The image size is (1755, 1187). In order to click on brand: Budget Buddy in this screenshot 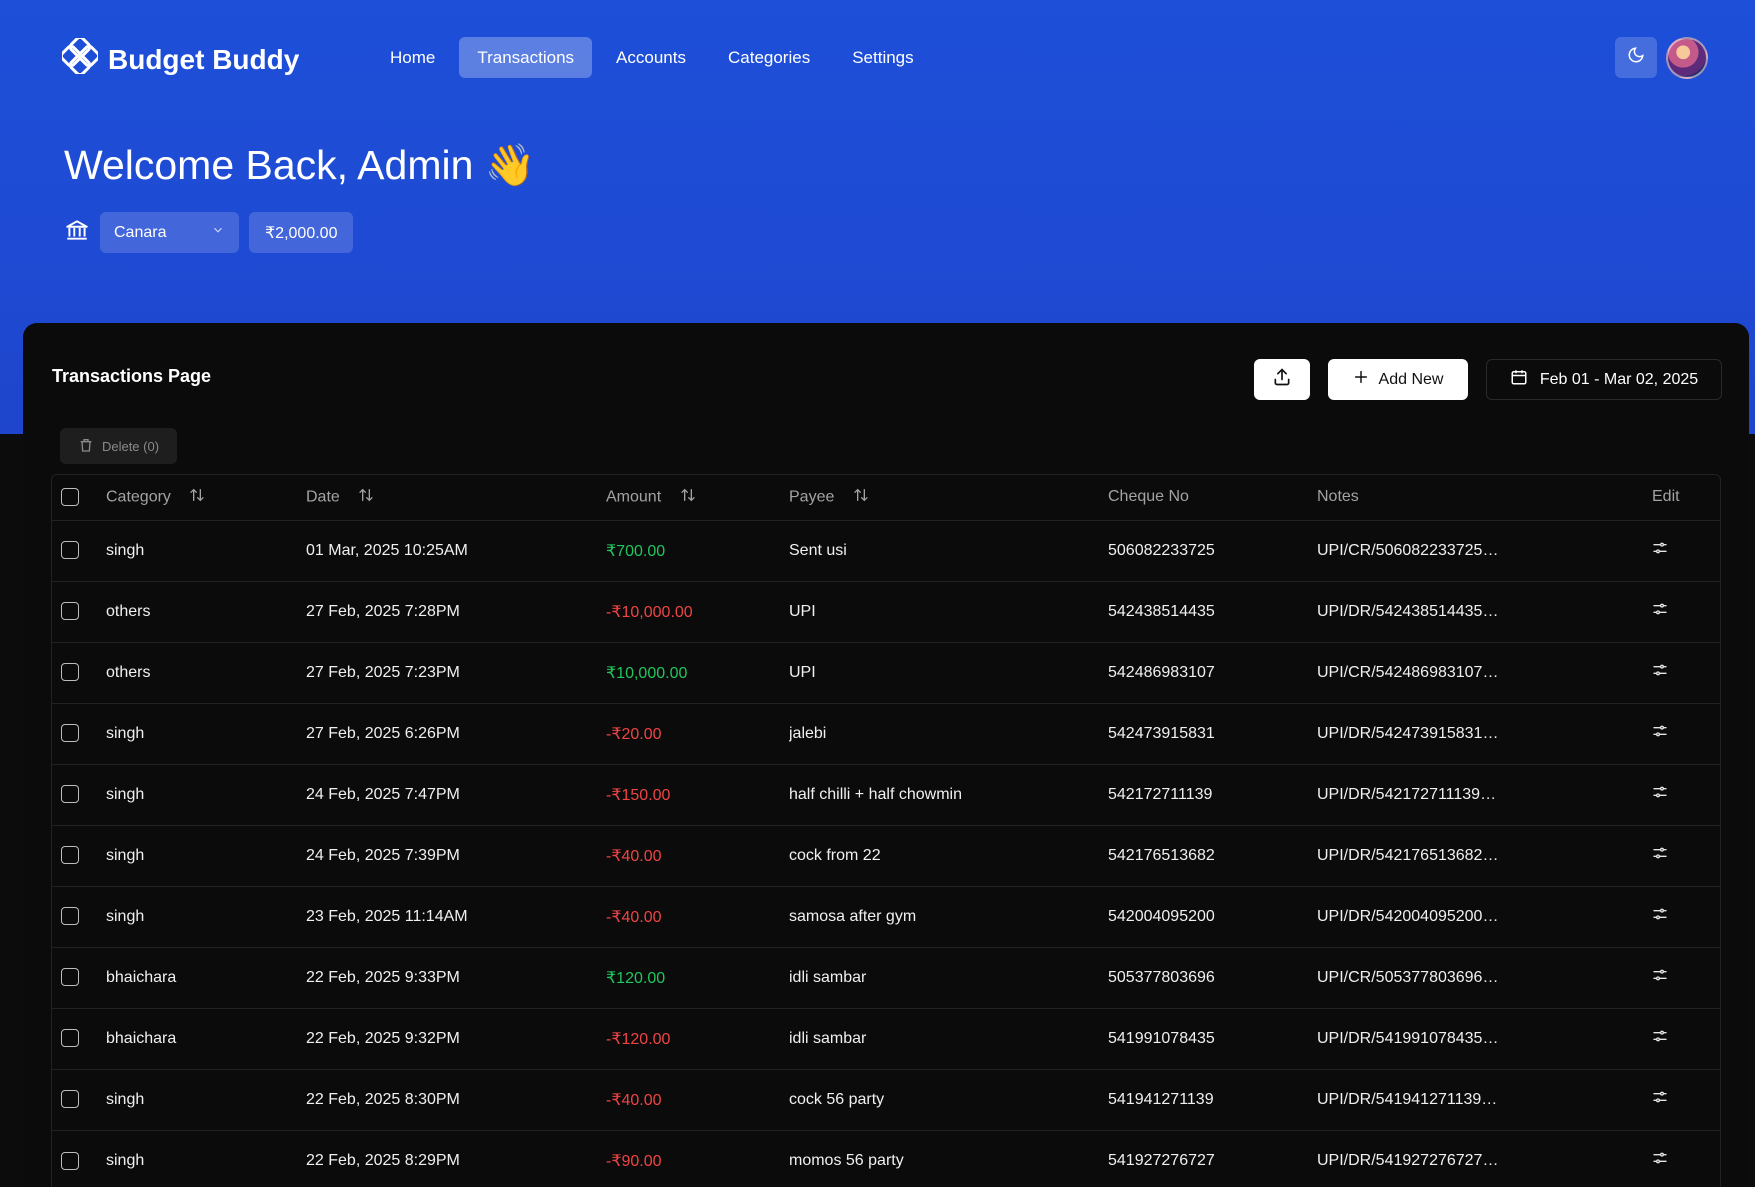, I will do `click(179, 58)`.